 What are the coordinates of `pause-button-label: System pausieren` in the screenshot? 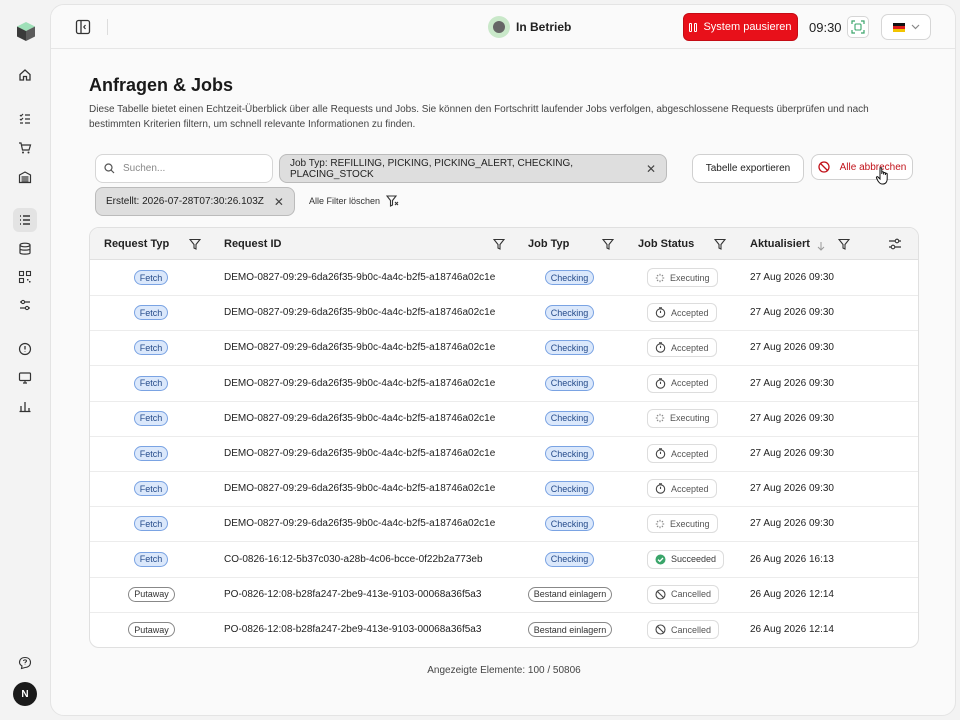 It's located at (747, 27).